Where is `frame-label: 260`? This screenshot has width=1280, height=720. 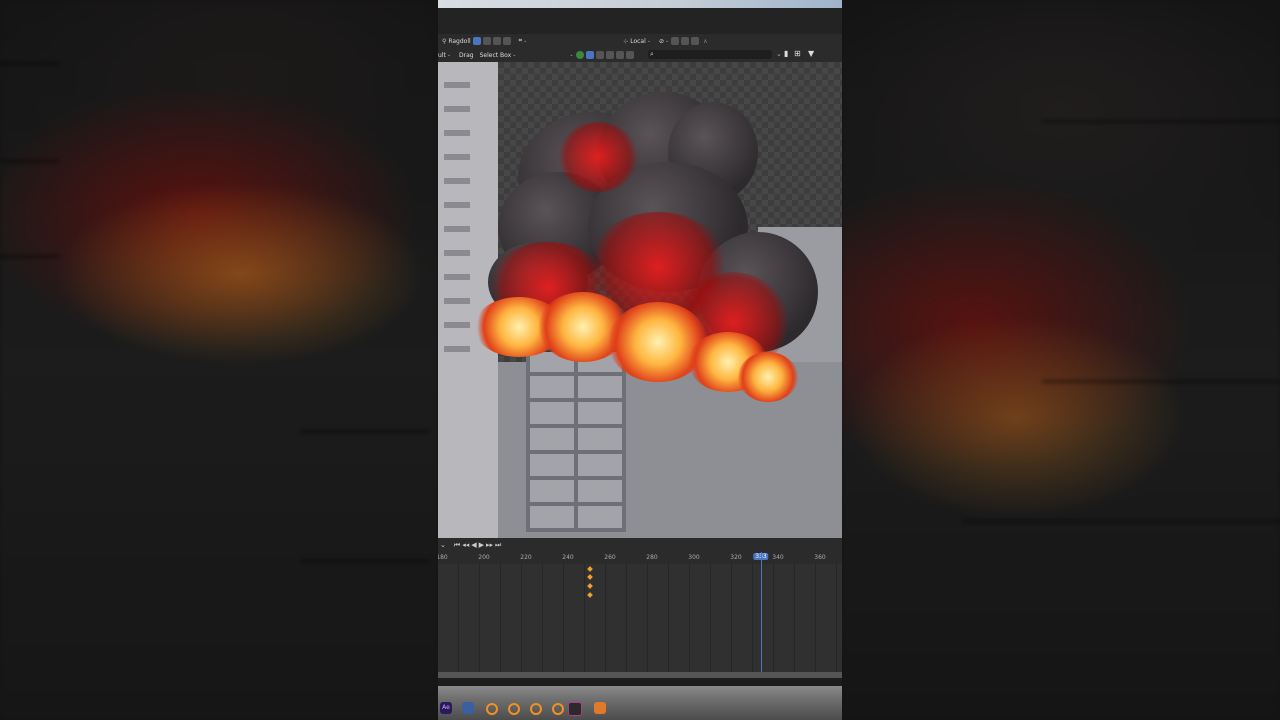 frame-label: 260 is located at coordinates (610, 557).